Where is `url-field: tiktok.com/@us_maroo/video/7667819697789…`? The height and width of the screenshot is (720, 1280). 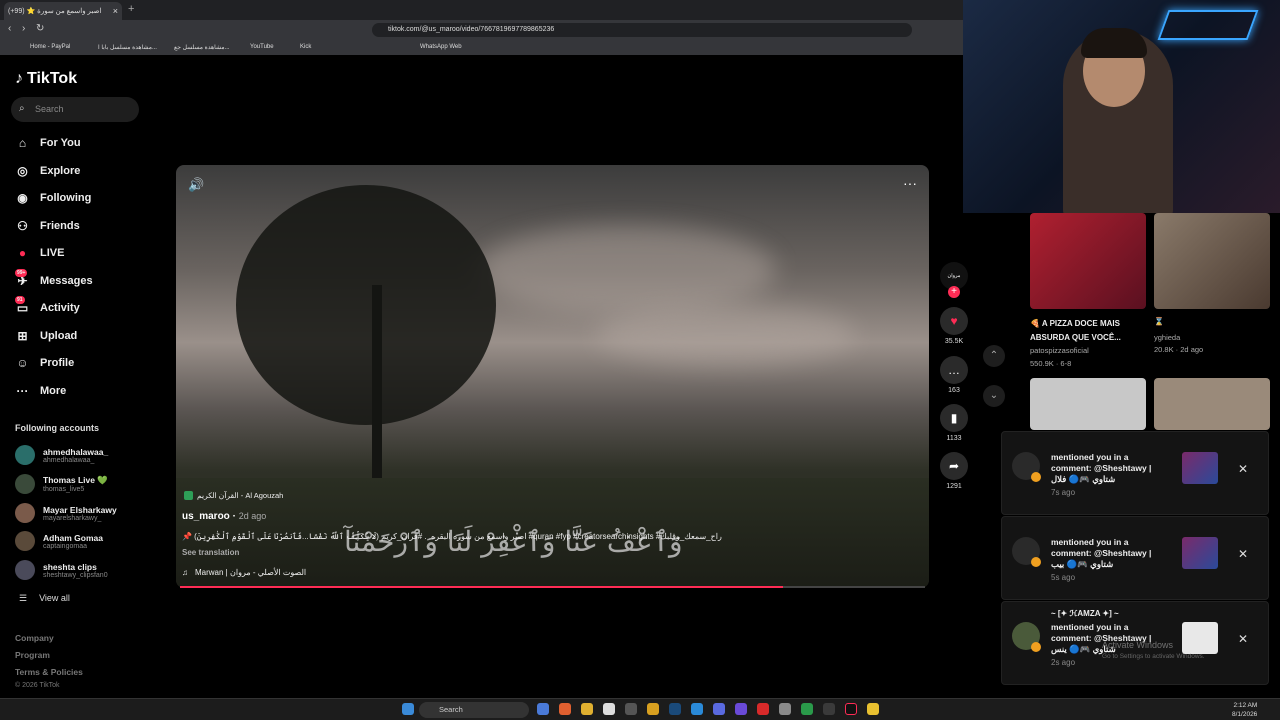
url-field: tiktok.com/@us_maroo/video/7667819697789… is located at coordinates (642, 30).